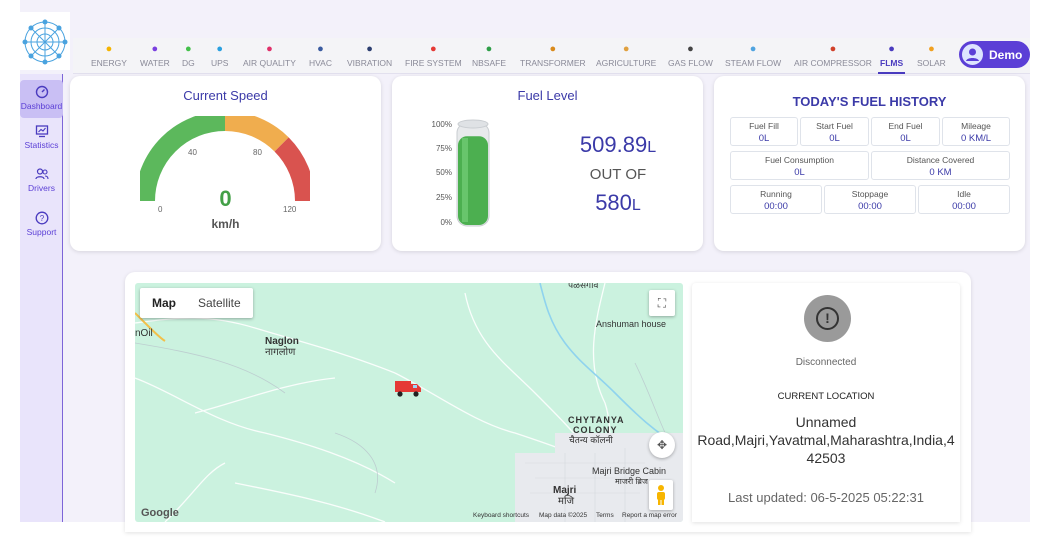 This screenshot has width=1050, height=542. What do you see at coordinates (220, 63) in the screenshot?
I see `nav-item-label: UPS` at bounding box center [220, 63].